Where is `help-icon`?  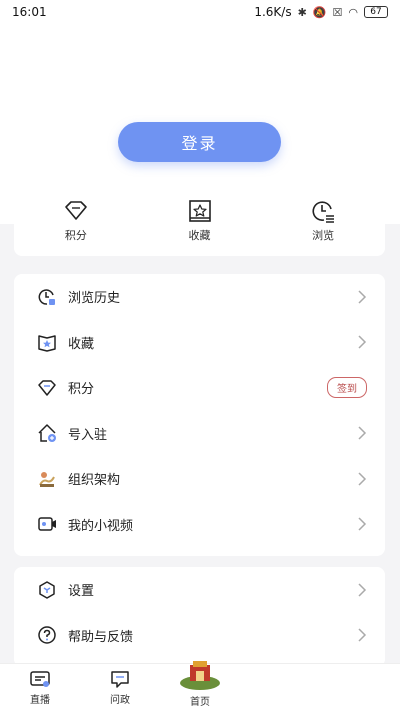
help-icon is located at coordinates (47, 635).